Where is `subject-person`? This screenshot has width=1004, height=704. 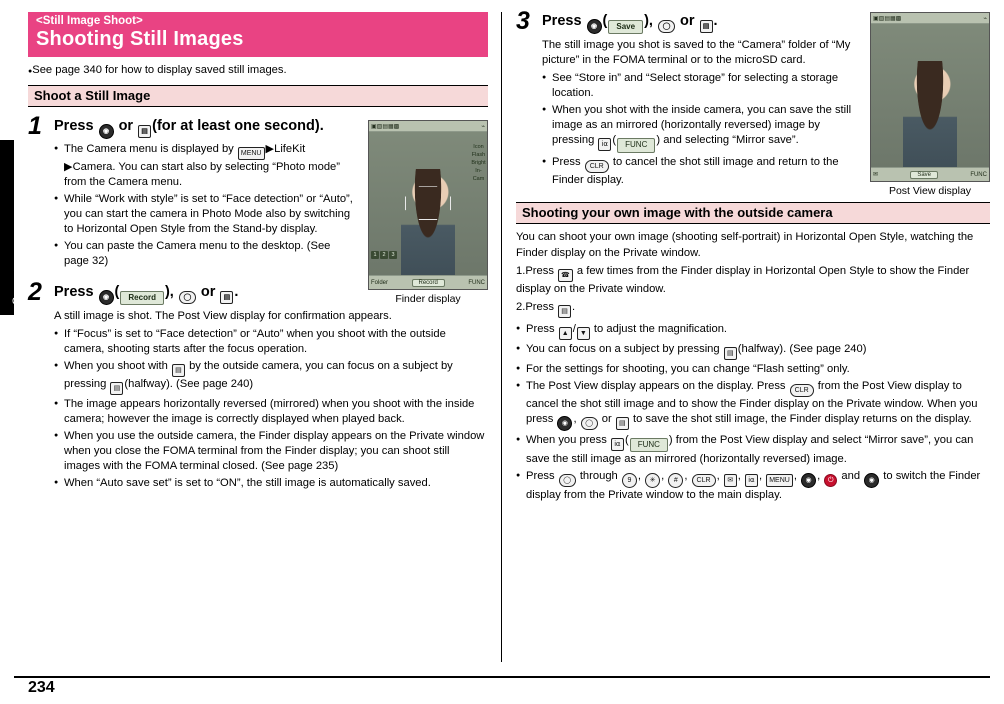
subject-person is located at coordinates (428, 222).